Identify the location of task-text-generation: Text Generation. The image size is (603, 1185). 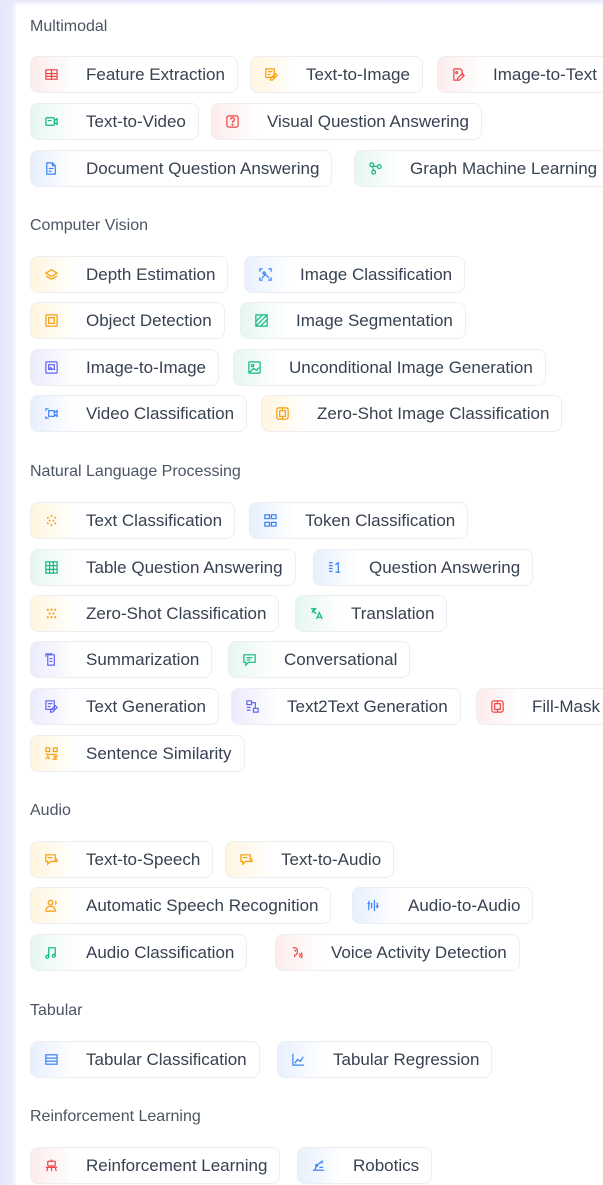
(125, 706).